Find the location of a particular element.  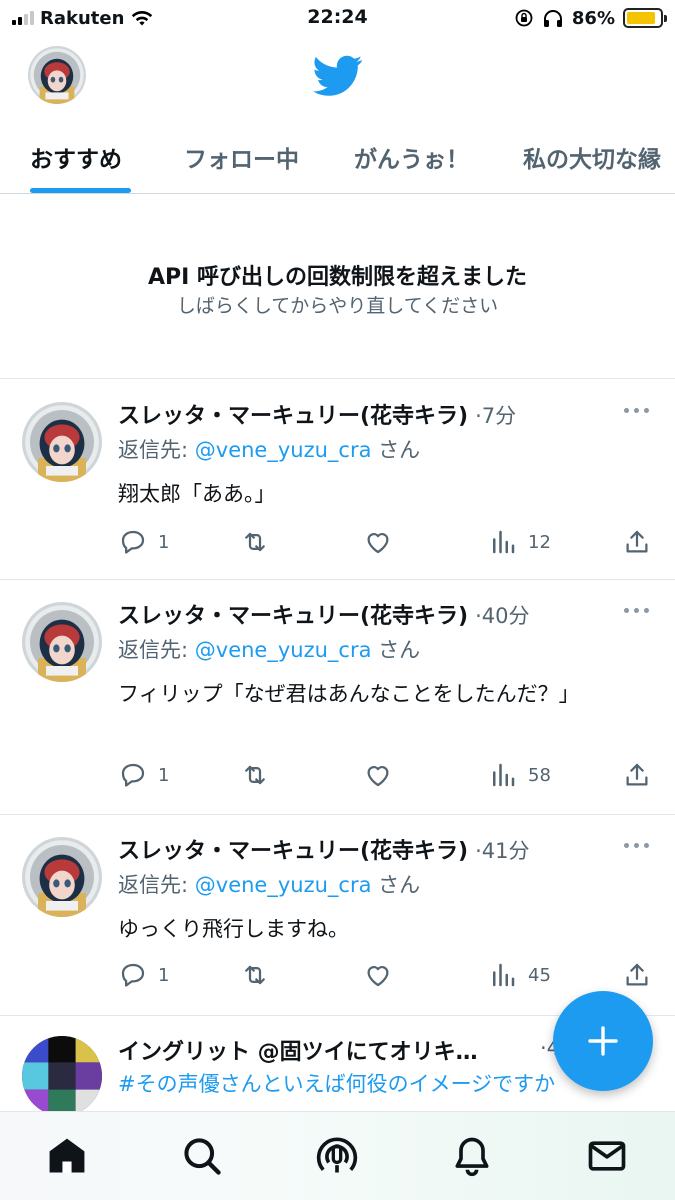

timeline-tabs: おすすめ フォロー中 がんうぉ！ 私の大切な縁 is located at coordinates (337, 158).